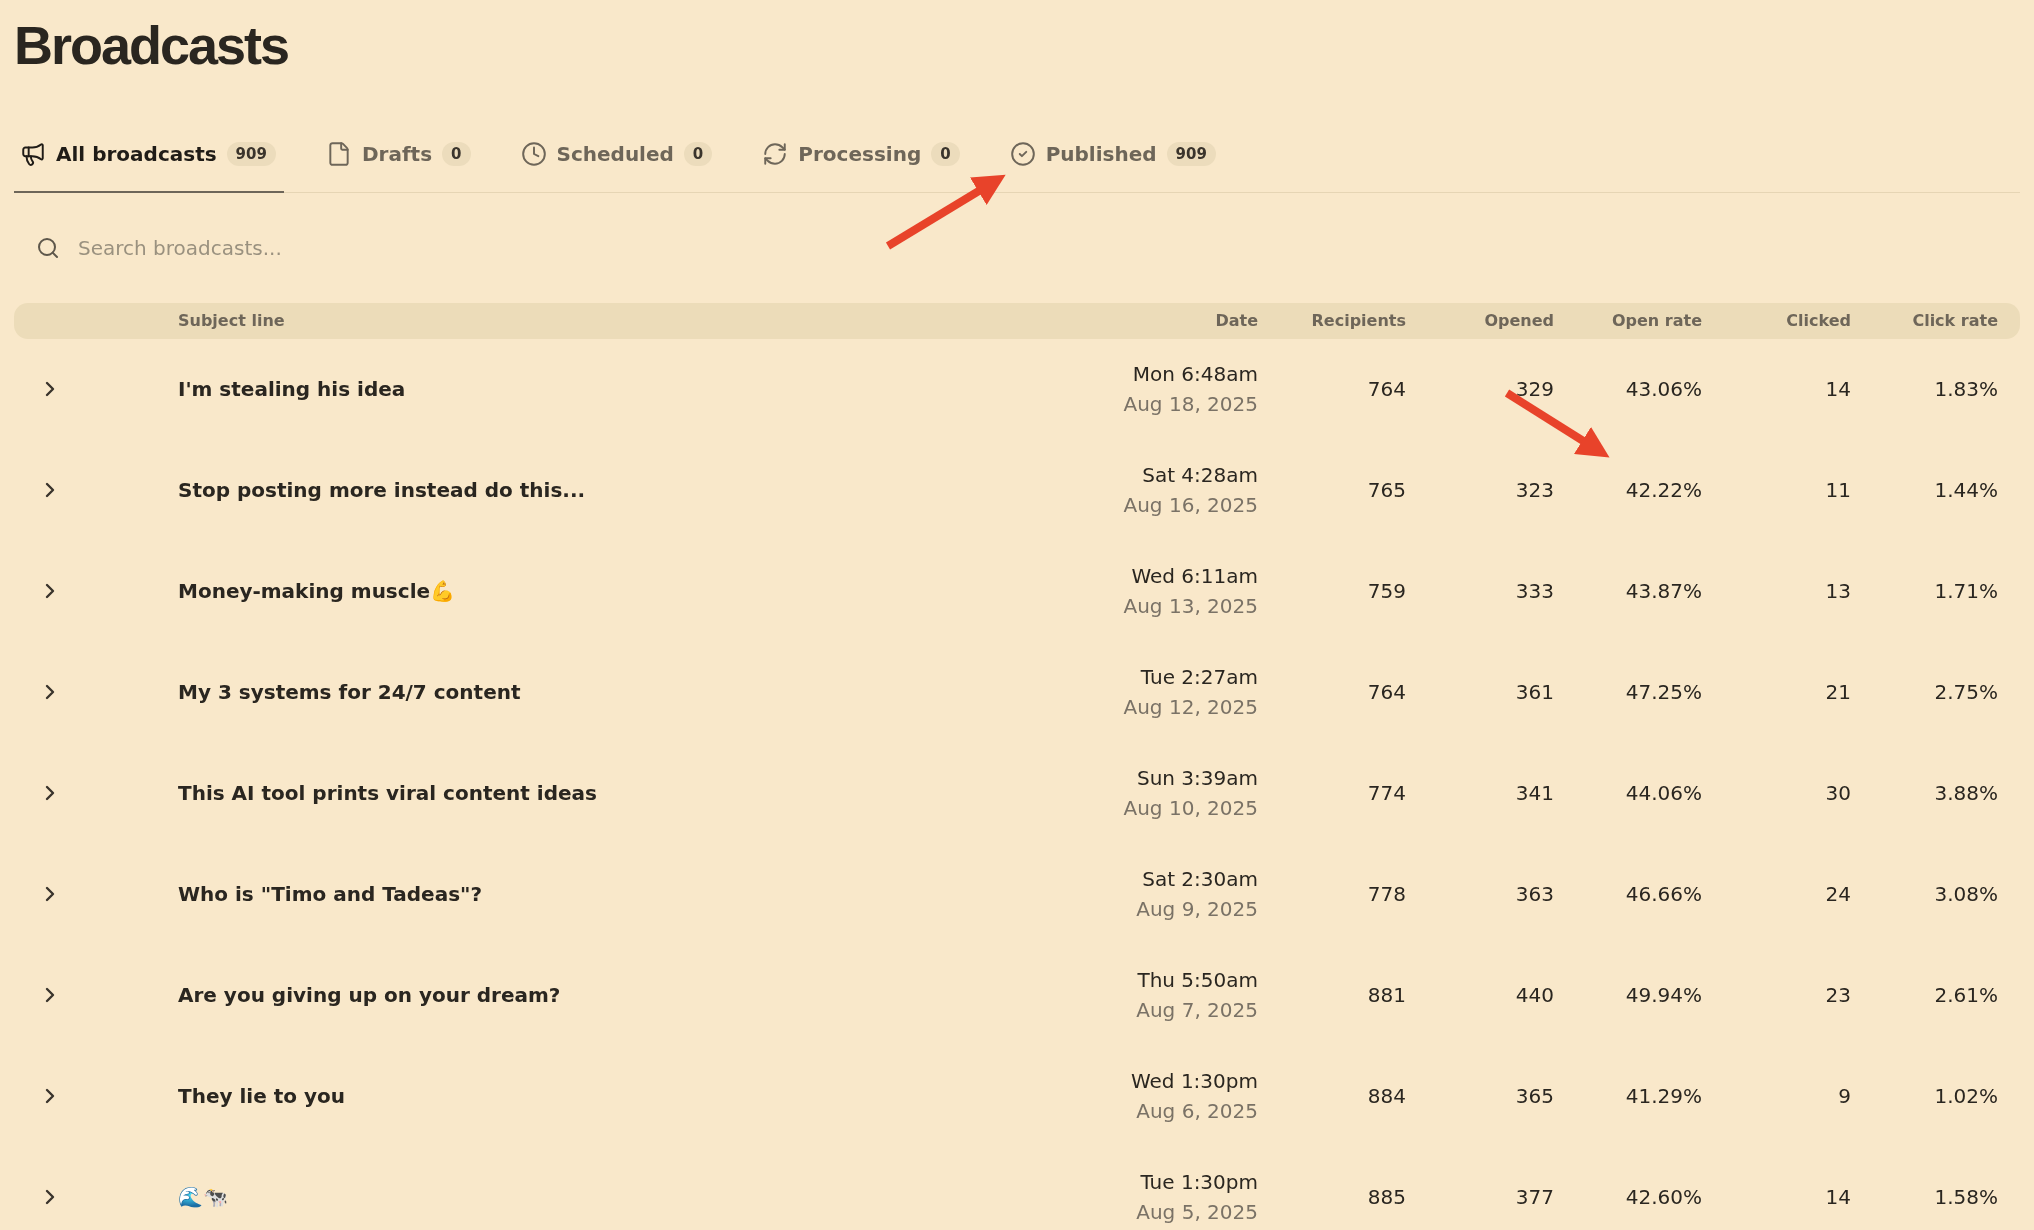  What do you see at coordinates (1332, 320) in the screenshot?
I see `column-header: Recipients` at bounding box center [1332, 320].